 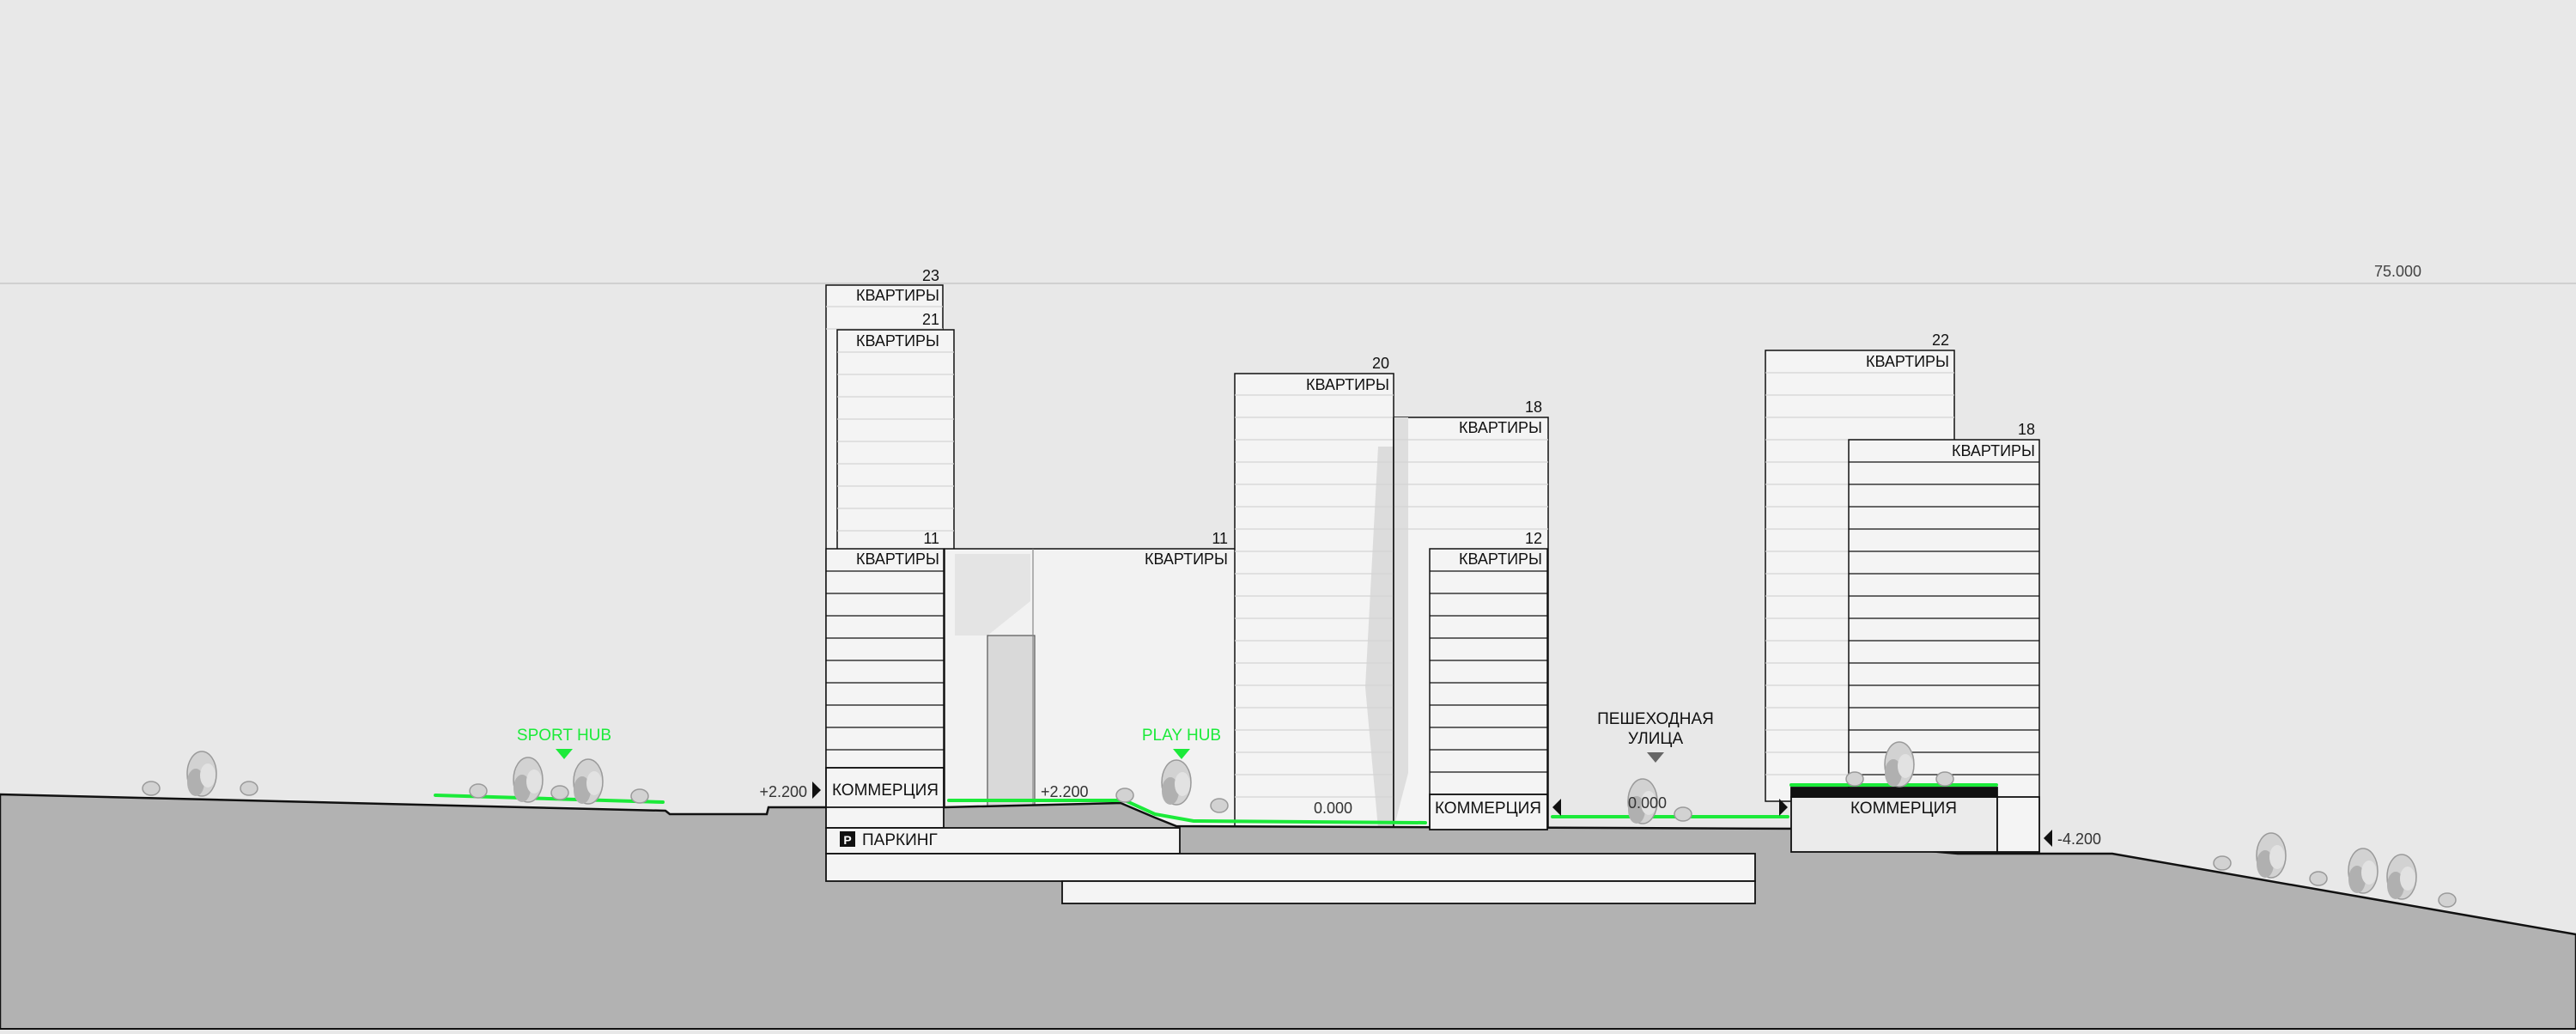 What do you see at coordinates (1488, 671) in the screenshot?
I see `block-c-low` at bounding box center [1488, 671].